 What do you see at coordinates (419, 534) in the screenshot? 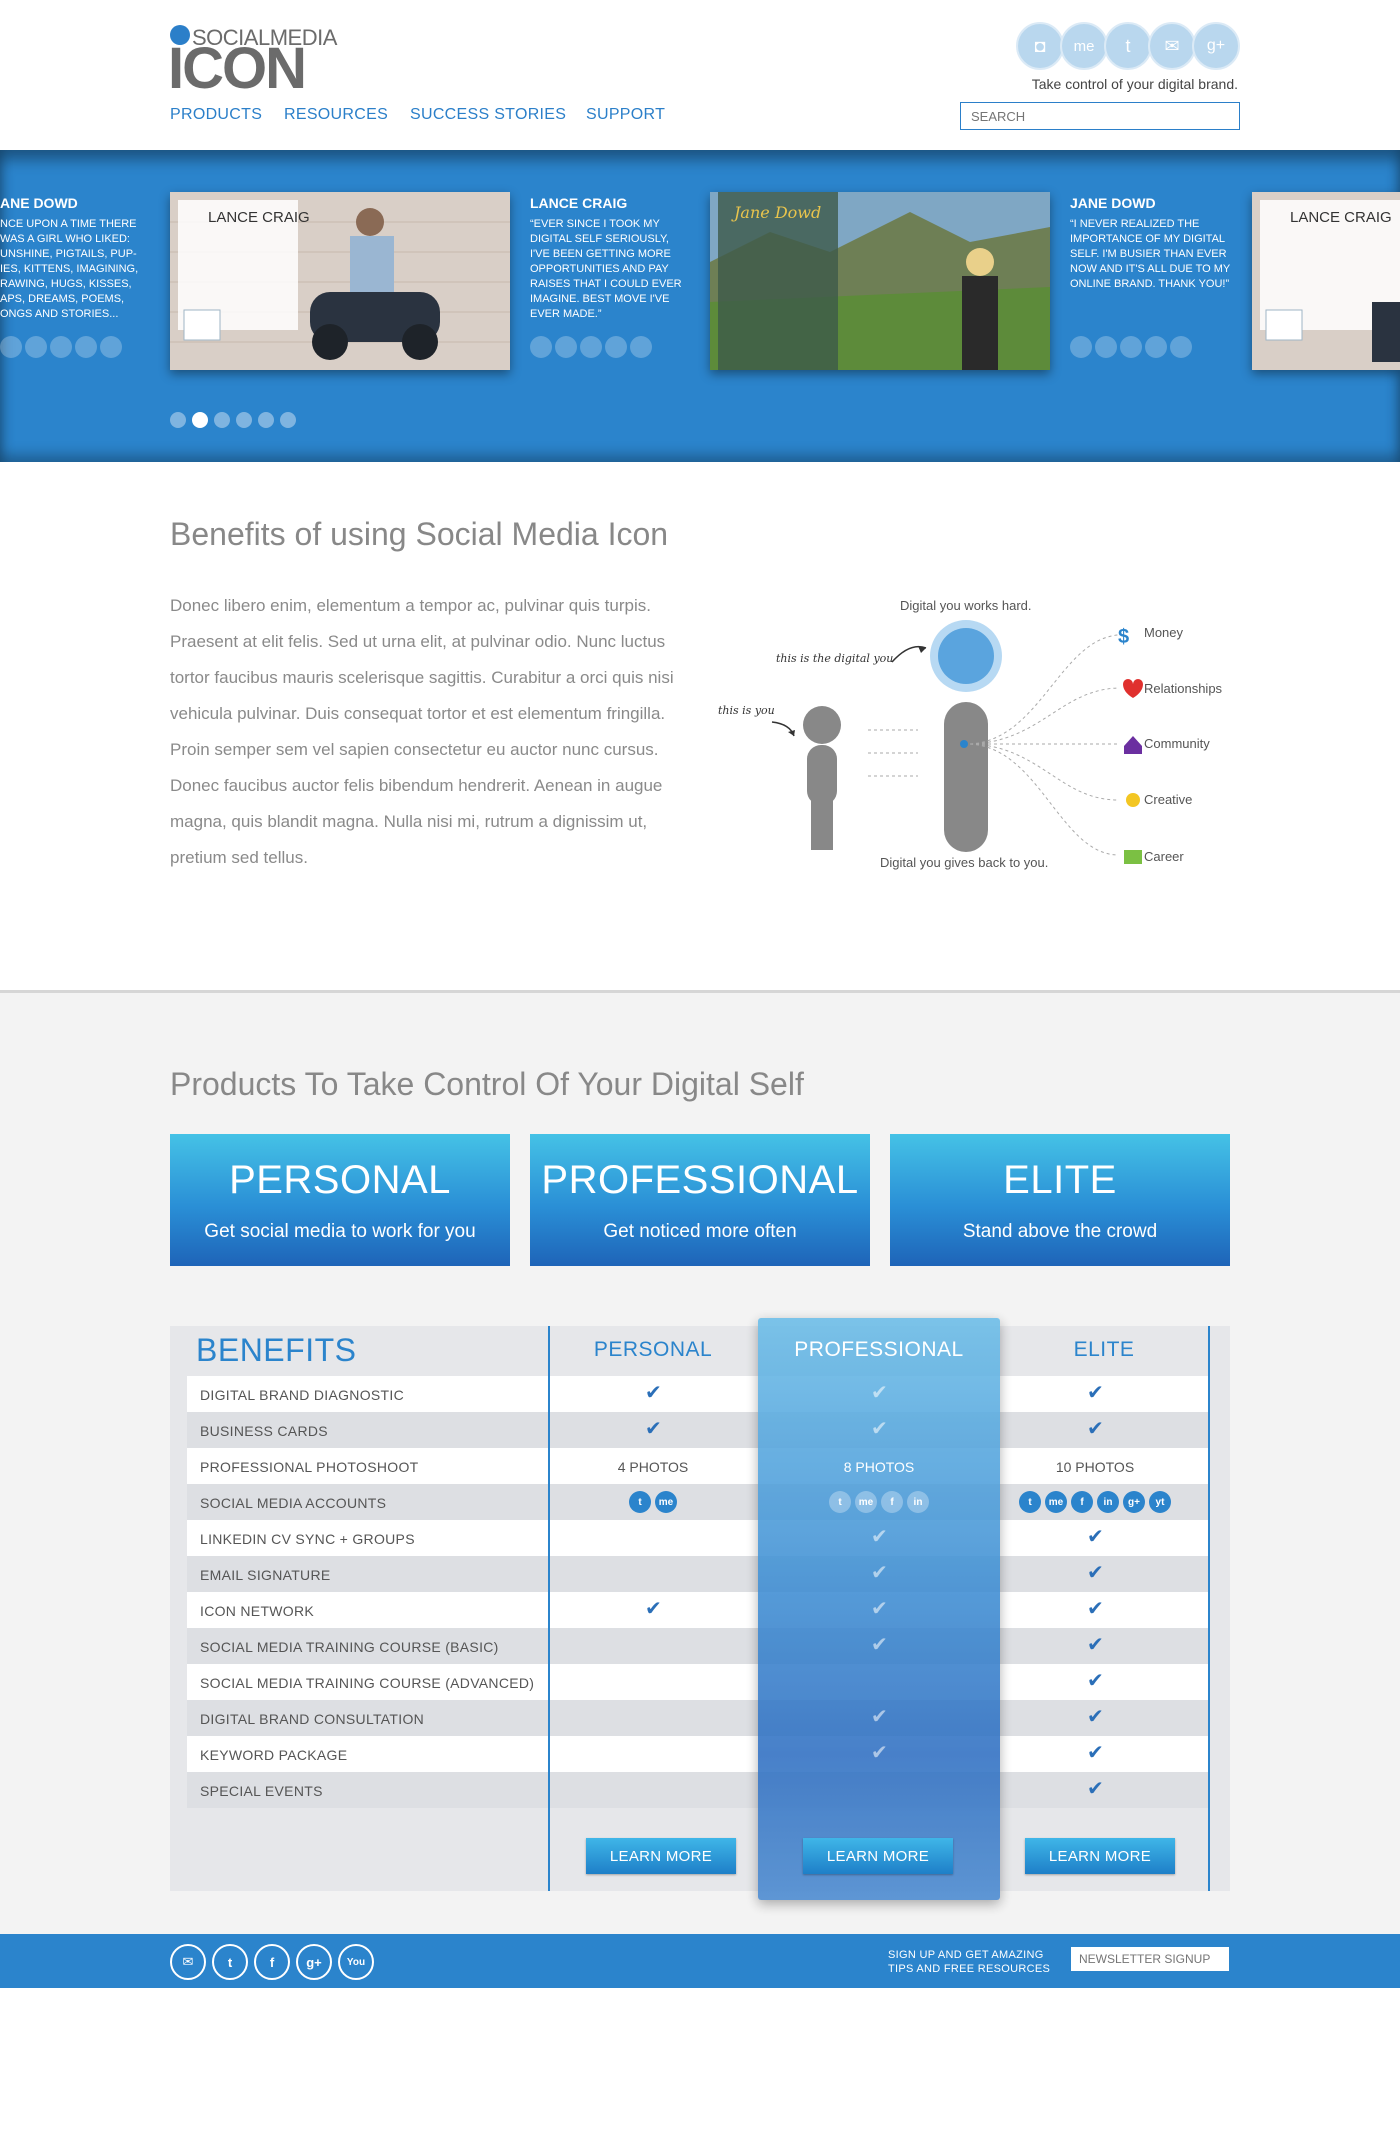
I see `benefits-title: Benefits of using Social Media Icon` at bounding box center [419, 534].